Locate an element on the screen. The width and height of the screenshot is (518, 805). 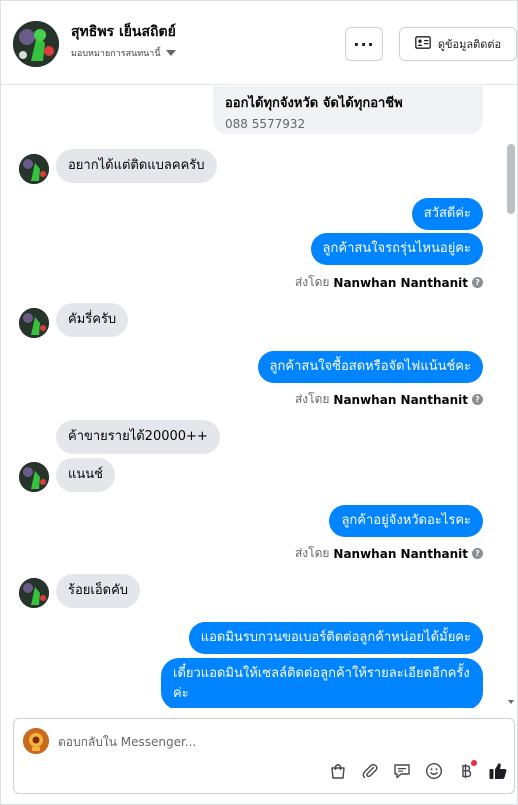
incoming-message: ร้อยเอ็ดคับ is located at coordinates (98, 591).